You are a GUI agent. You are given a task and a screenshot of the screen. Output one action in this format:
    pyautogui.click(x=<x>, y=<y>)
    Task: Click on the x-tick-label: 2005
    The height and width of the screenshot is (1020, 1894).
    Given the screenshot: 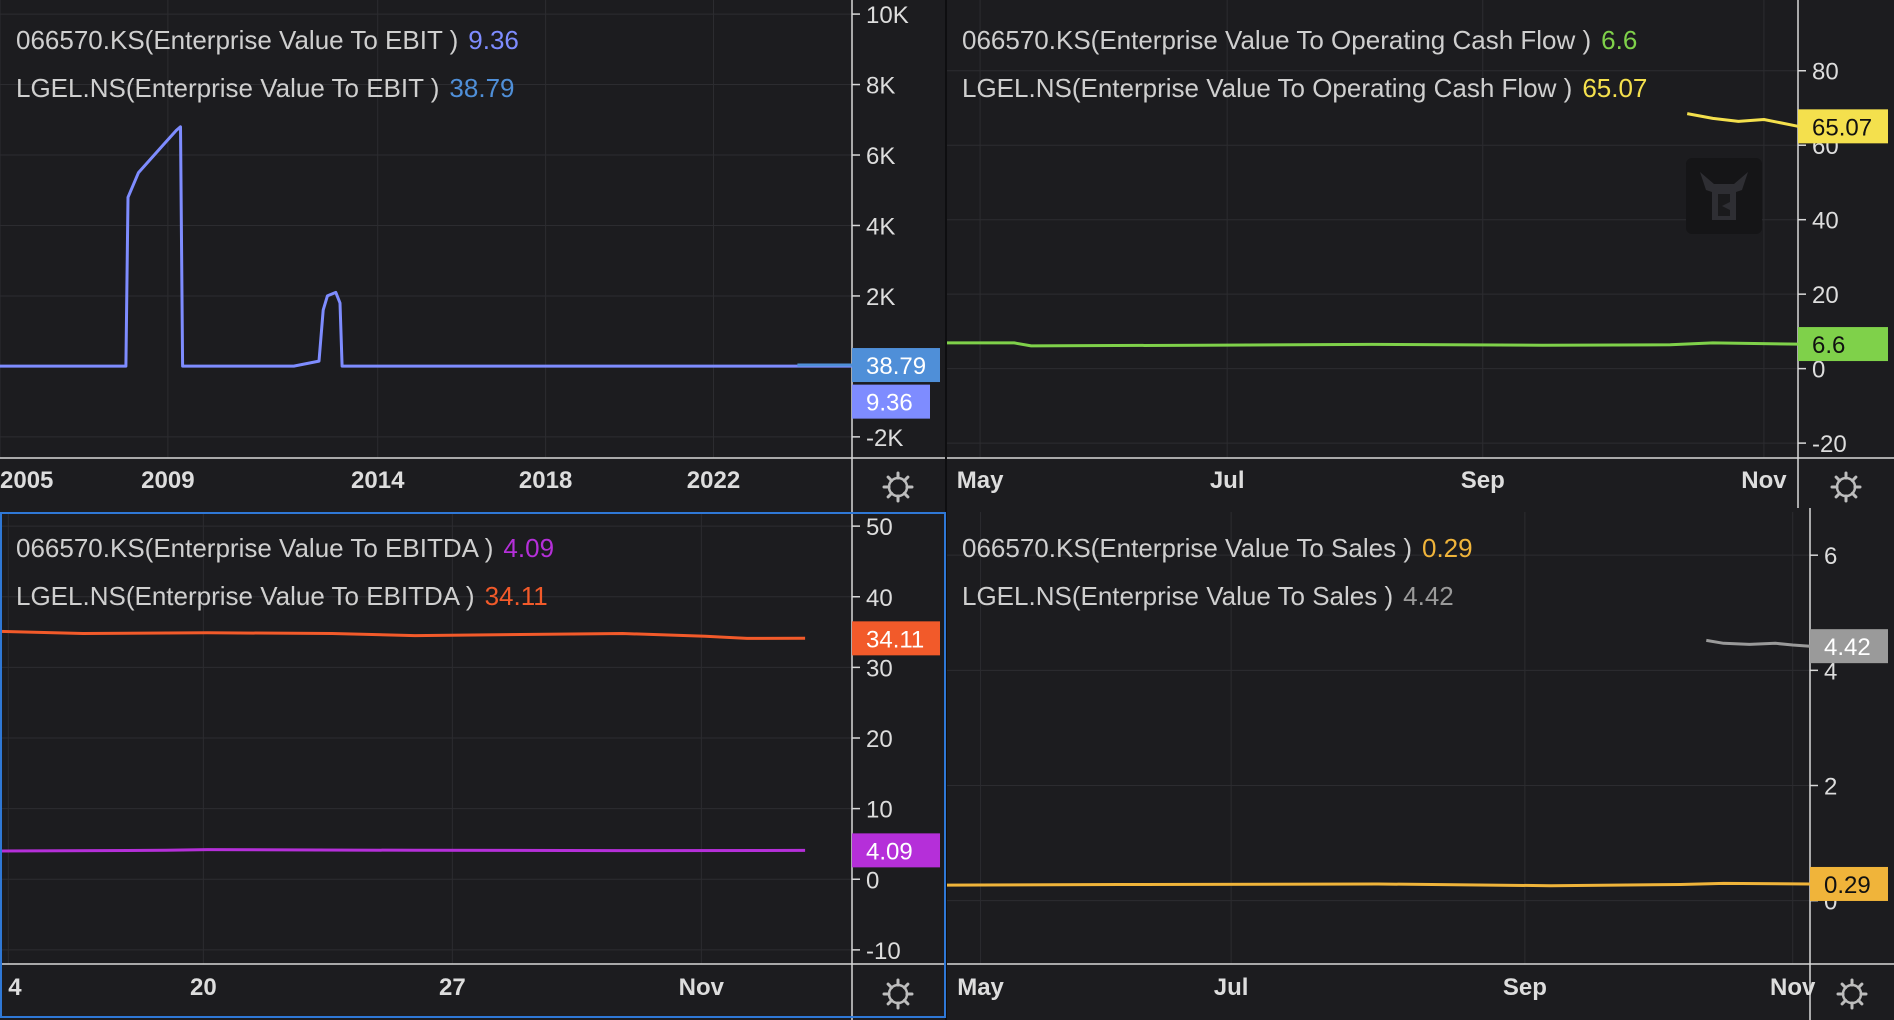 What is the action you would take?
    pyautogui.click(x=26, y=480)
    